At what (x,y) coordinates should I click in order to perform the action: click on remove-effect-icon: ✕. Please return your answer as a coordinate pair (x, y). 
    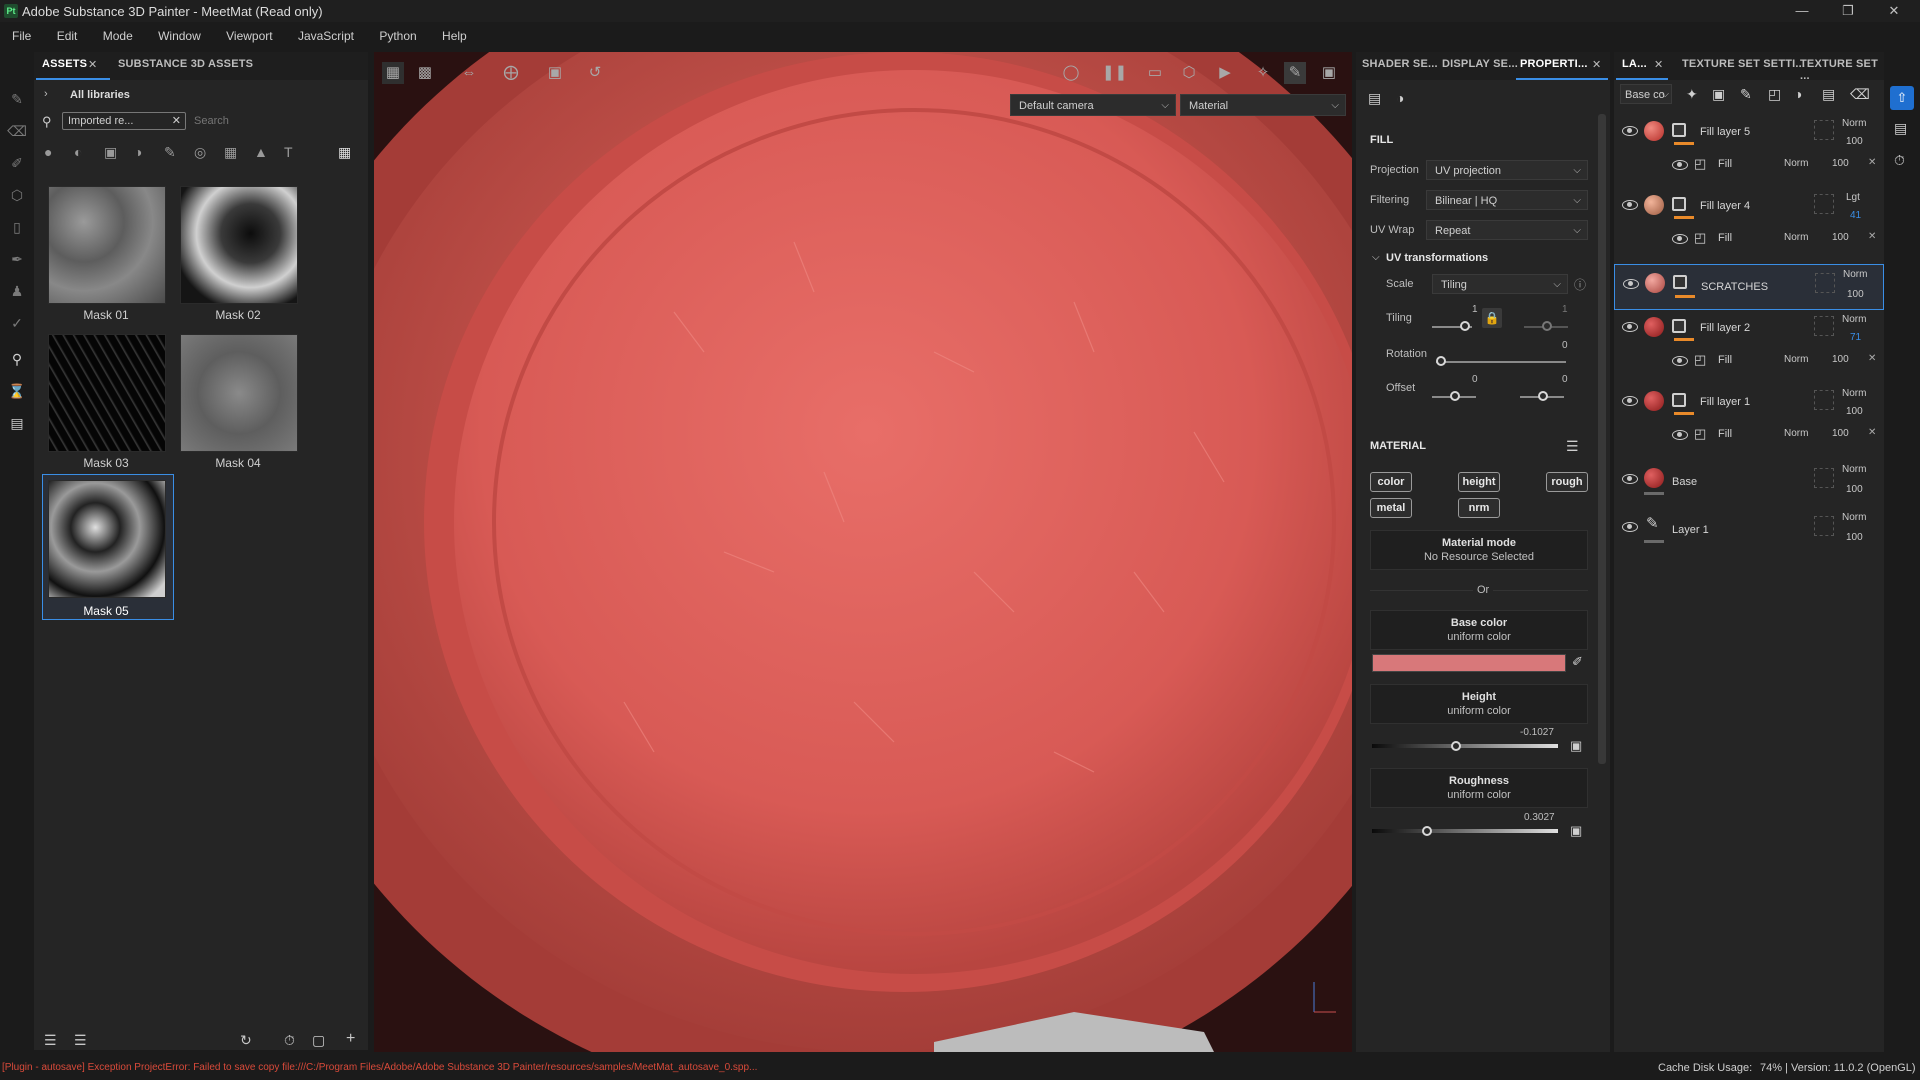
    Looking at the image, I should click on (1872, 358).